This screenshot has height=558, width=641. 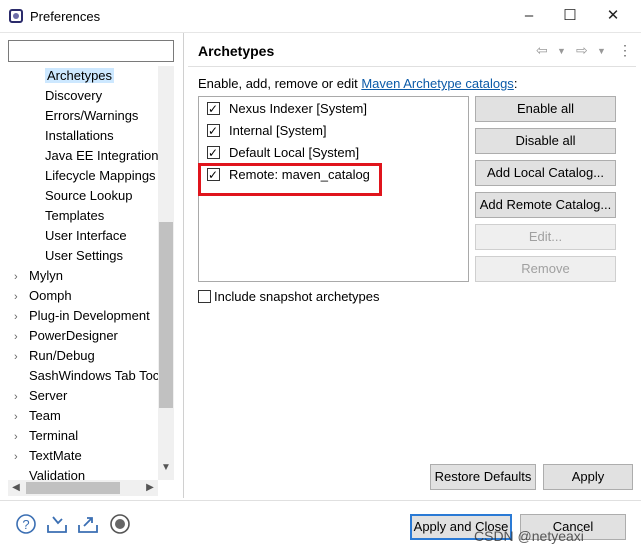 I want to click on tree-item-label: TextMate, so click(x=55, y=455).